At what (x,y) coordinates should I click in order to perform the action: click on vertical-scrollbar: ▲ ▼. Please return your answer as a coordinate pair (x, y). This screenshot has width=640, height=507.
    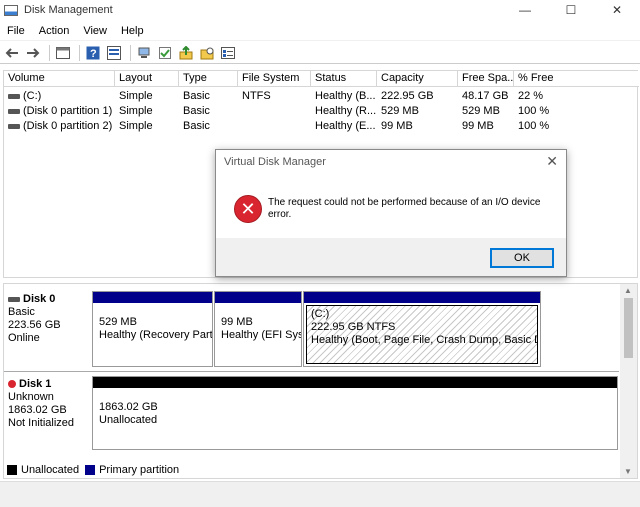
    Looking at the image, I should click on (628, 381).